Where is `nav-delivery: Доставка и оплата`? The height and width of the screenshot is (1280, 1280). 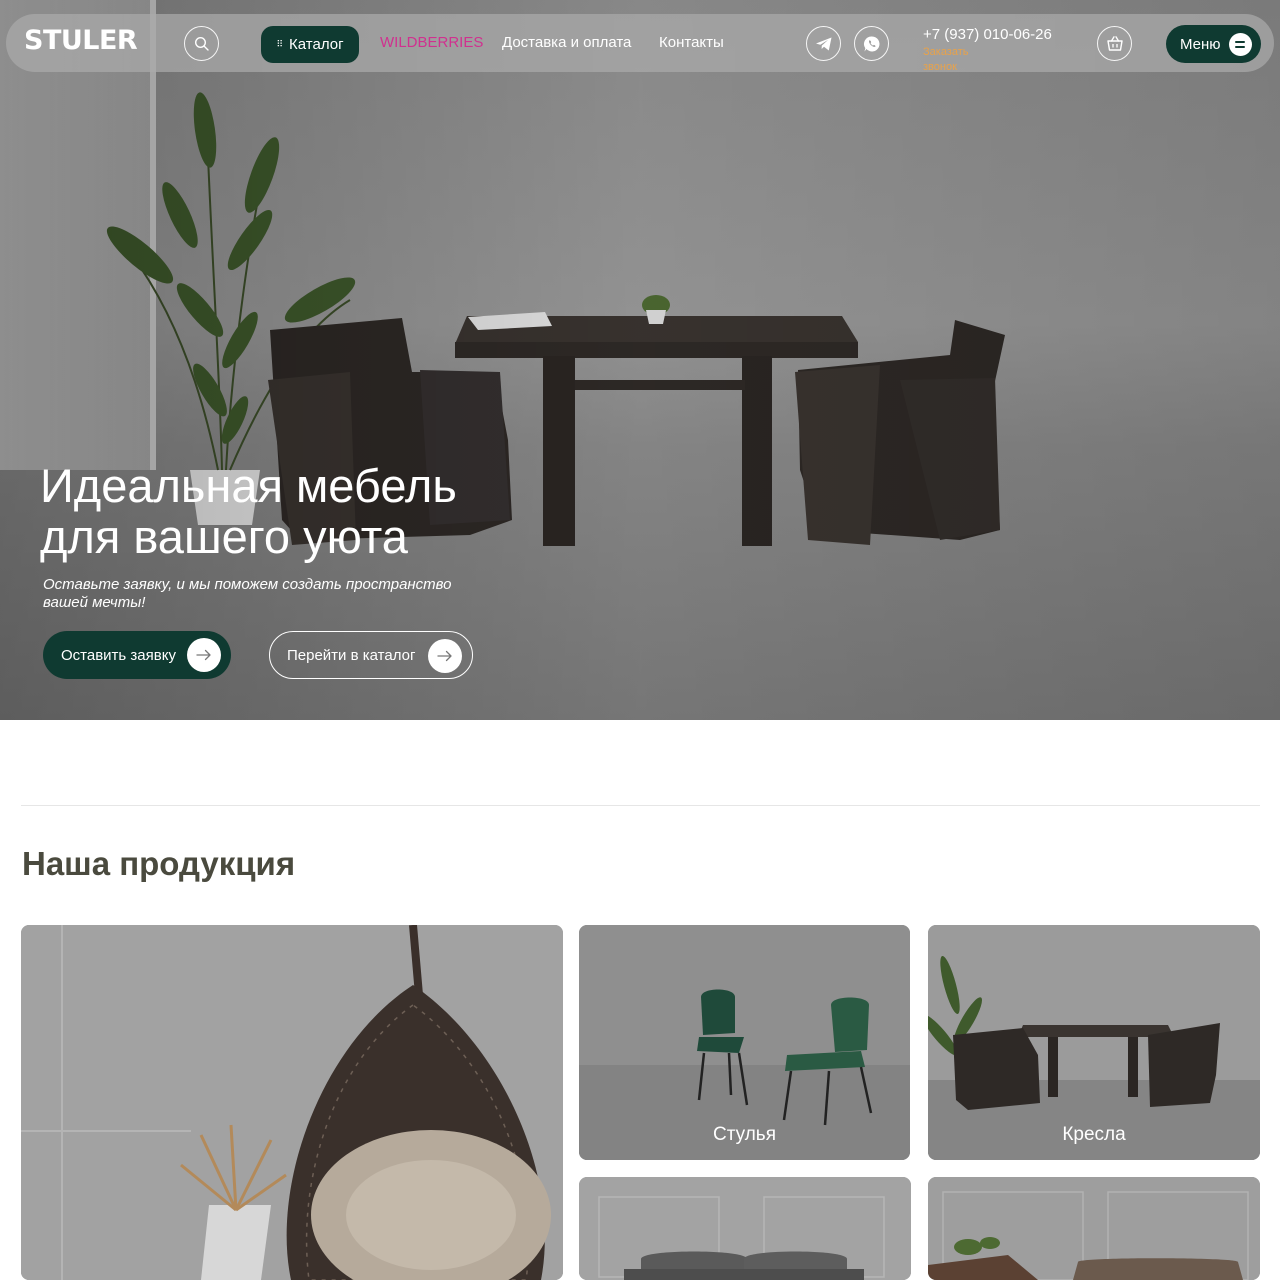
nav-delivery: Доставка и оплата is located at coordinates (566, 42).